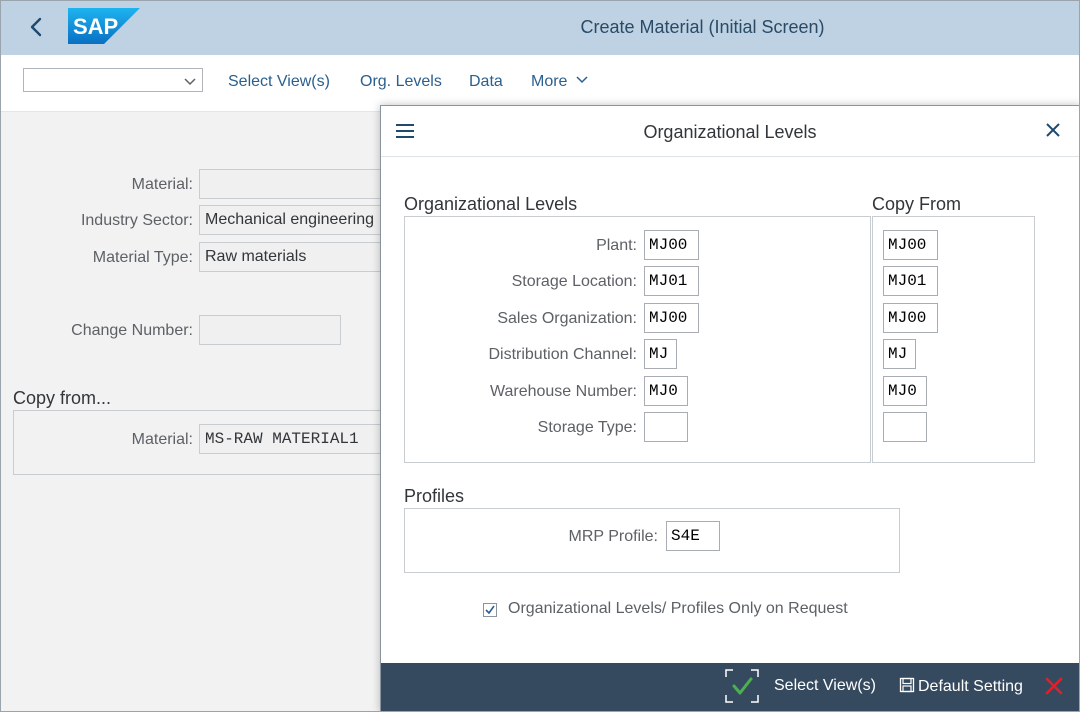 Image resolution: width=1080 pixels, height=712 pixels. Describe the element at coordinates (294, 184) in the screenshot. I see `material-field` at that location.